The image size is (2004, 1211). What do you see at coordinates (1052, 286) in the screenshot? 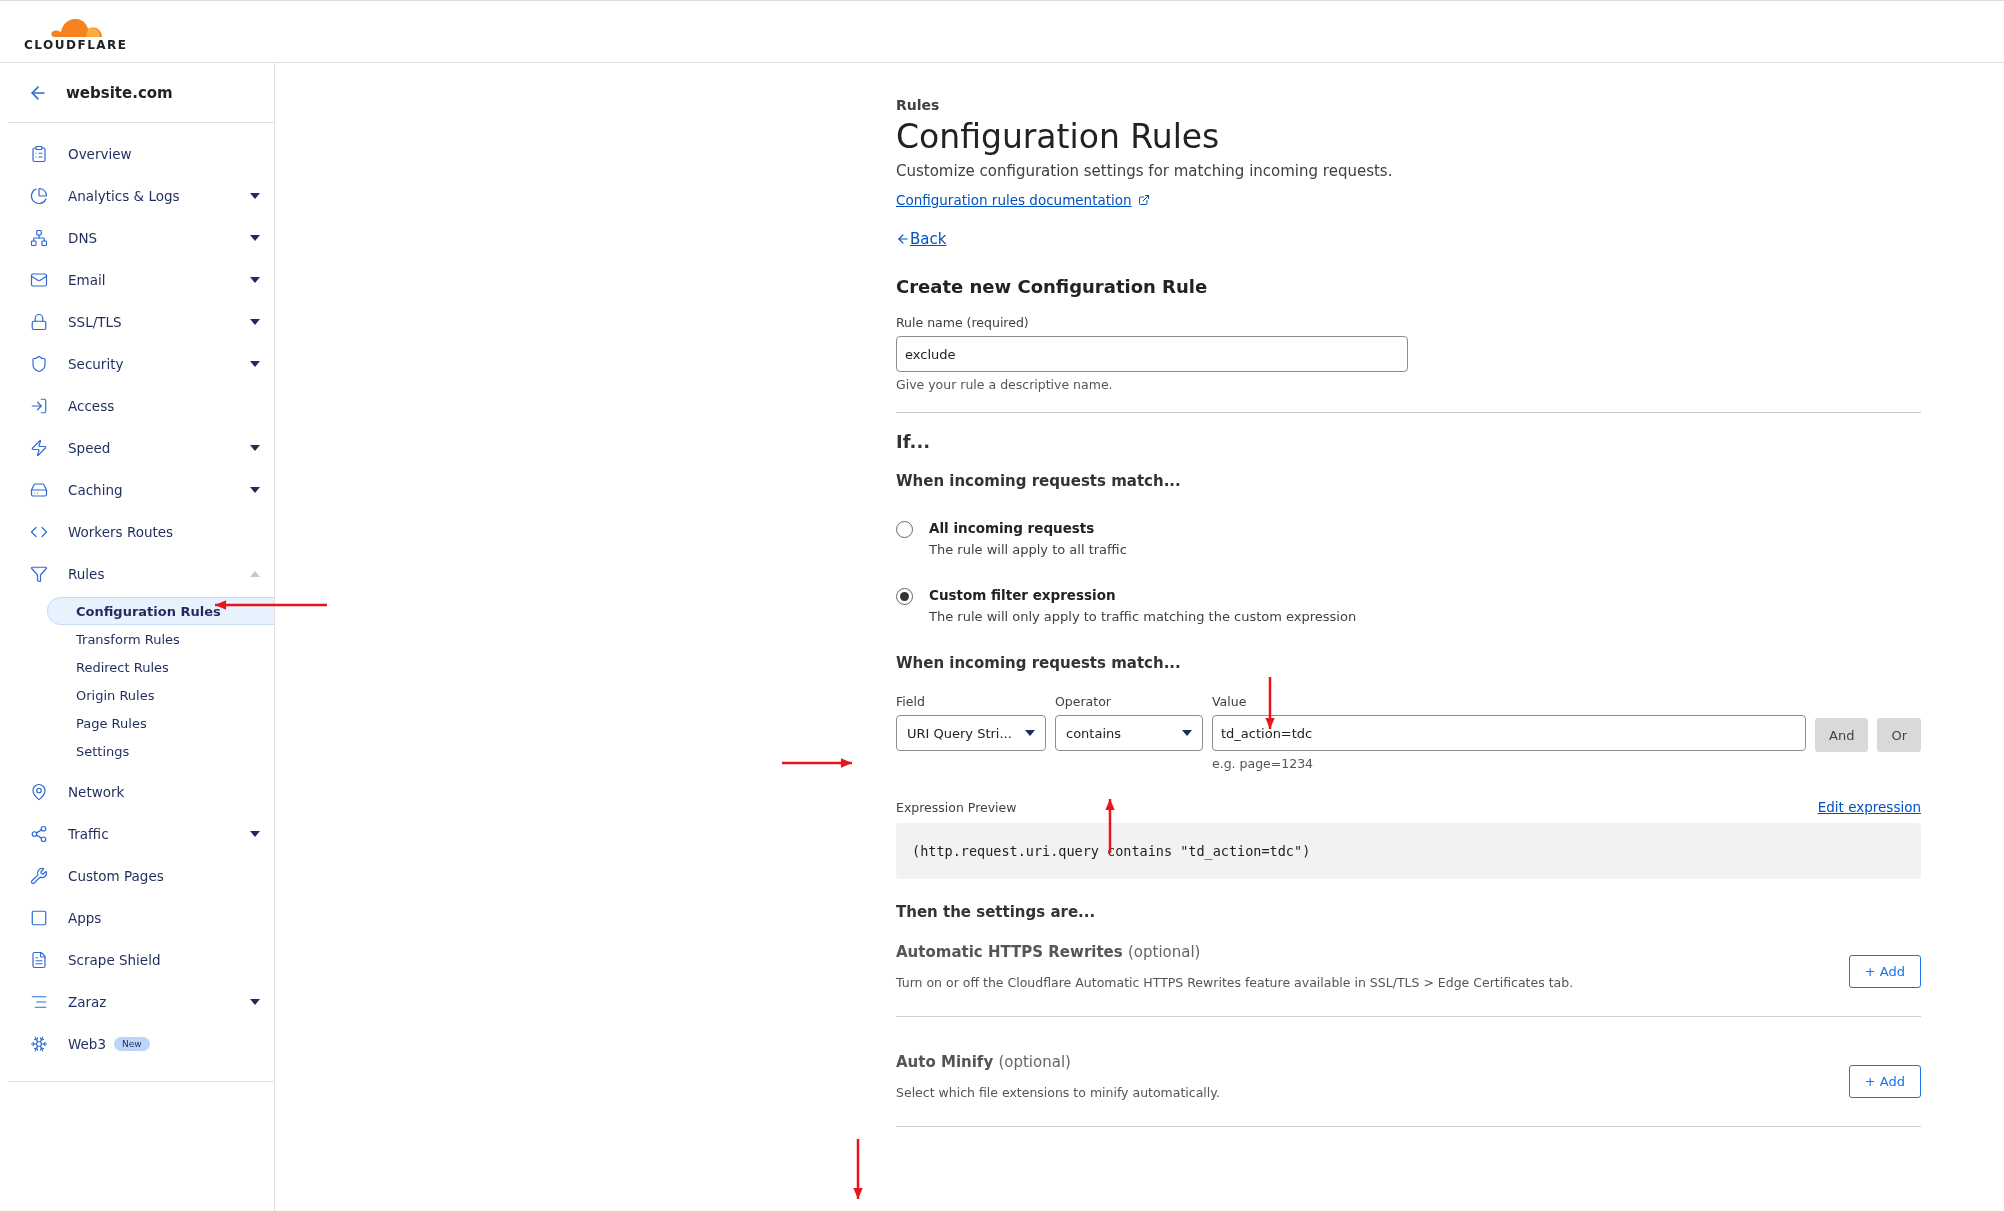
I see `form-title: Create new Configuration Rule` at bounding box center [1052, 286].